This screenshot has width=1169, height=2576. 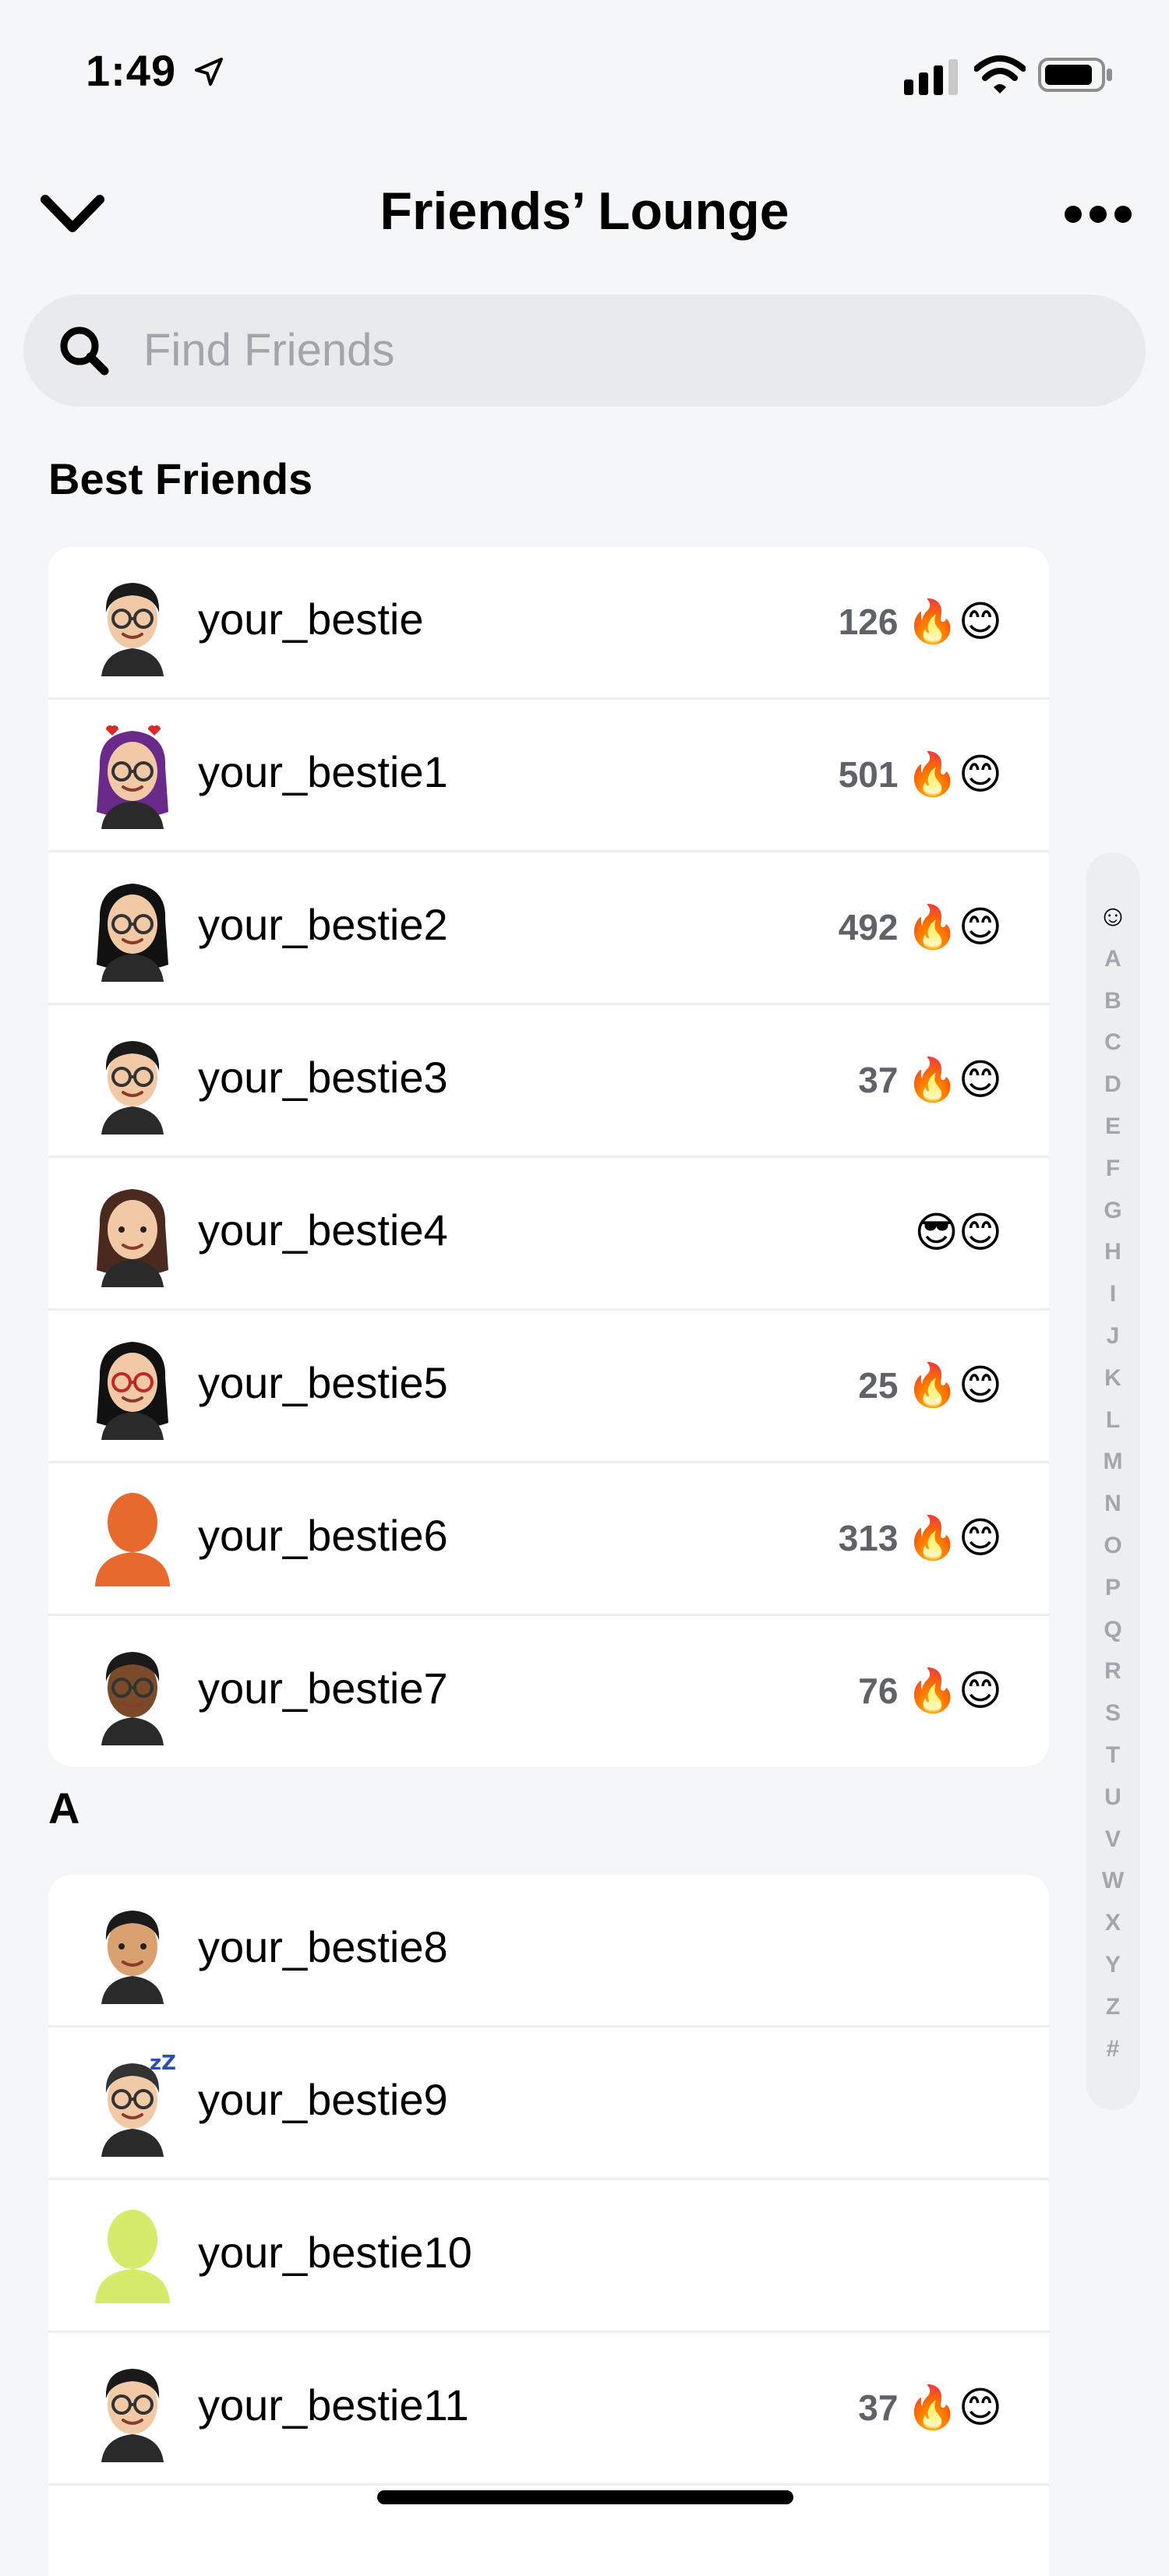 What do you see at coordinates (1113, 1840) in the screenshot?
I see `index-letter: V` at bounding box center [1113, 1840].